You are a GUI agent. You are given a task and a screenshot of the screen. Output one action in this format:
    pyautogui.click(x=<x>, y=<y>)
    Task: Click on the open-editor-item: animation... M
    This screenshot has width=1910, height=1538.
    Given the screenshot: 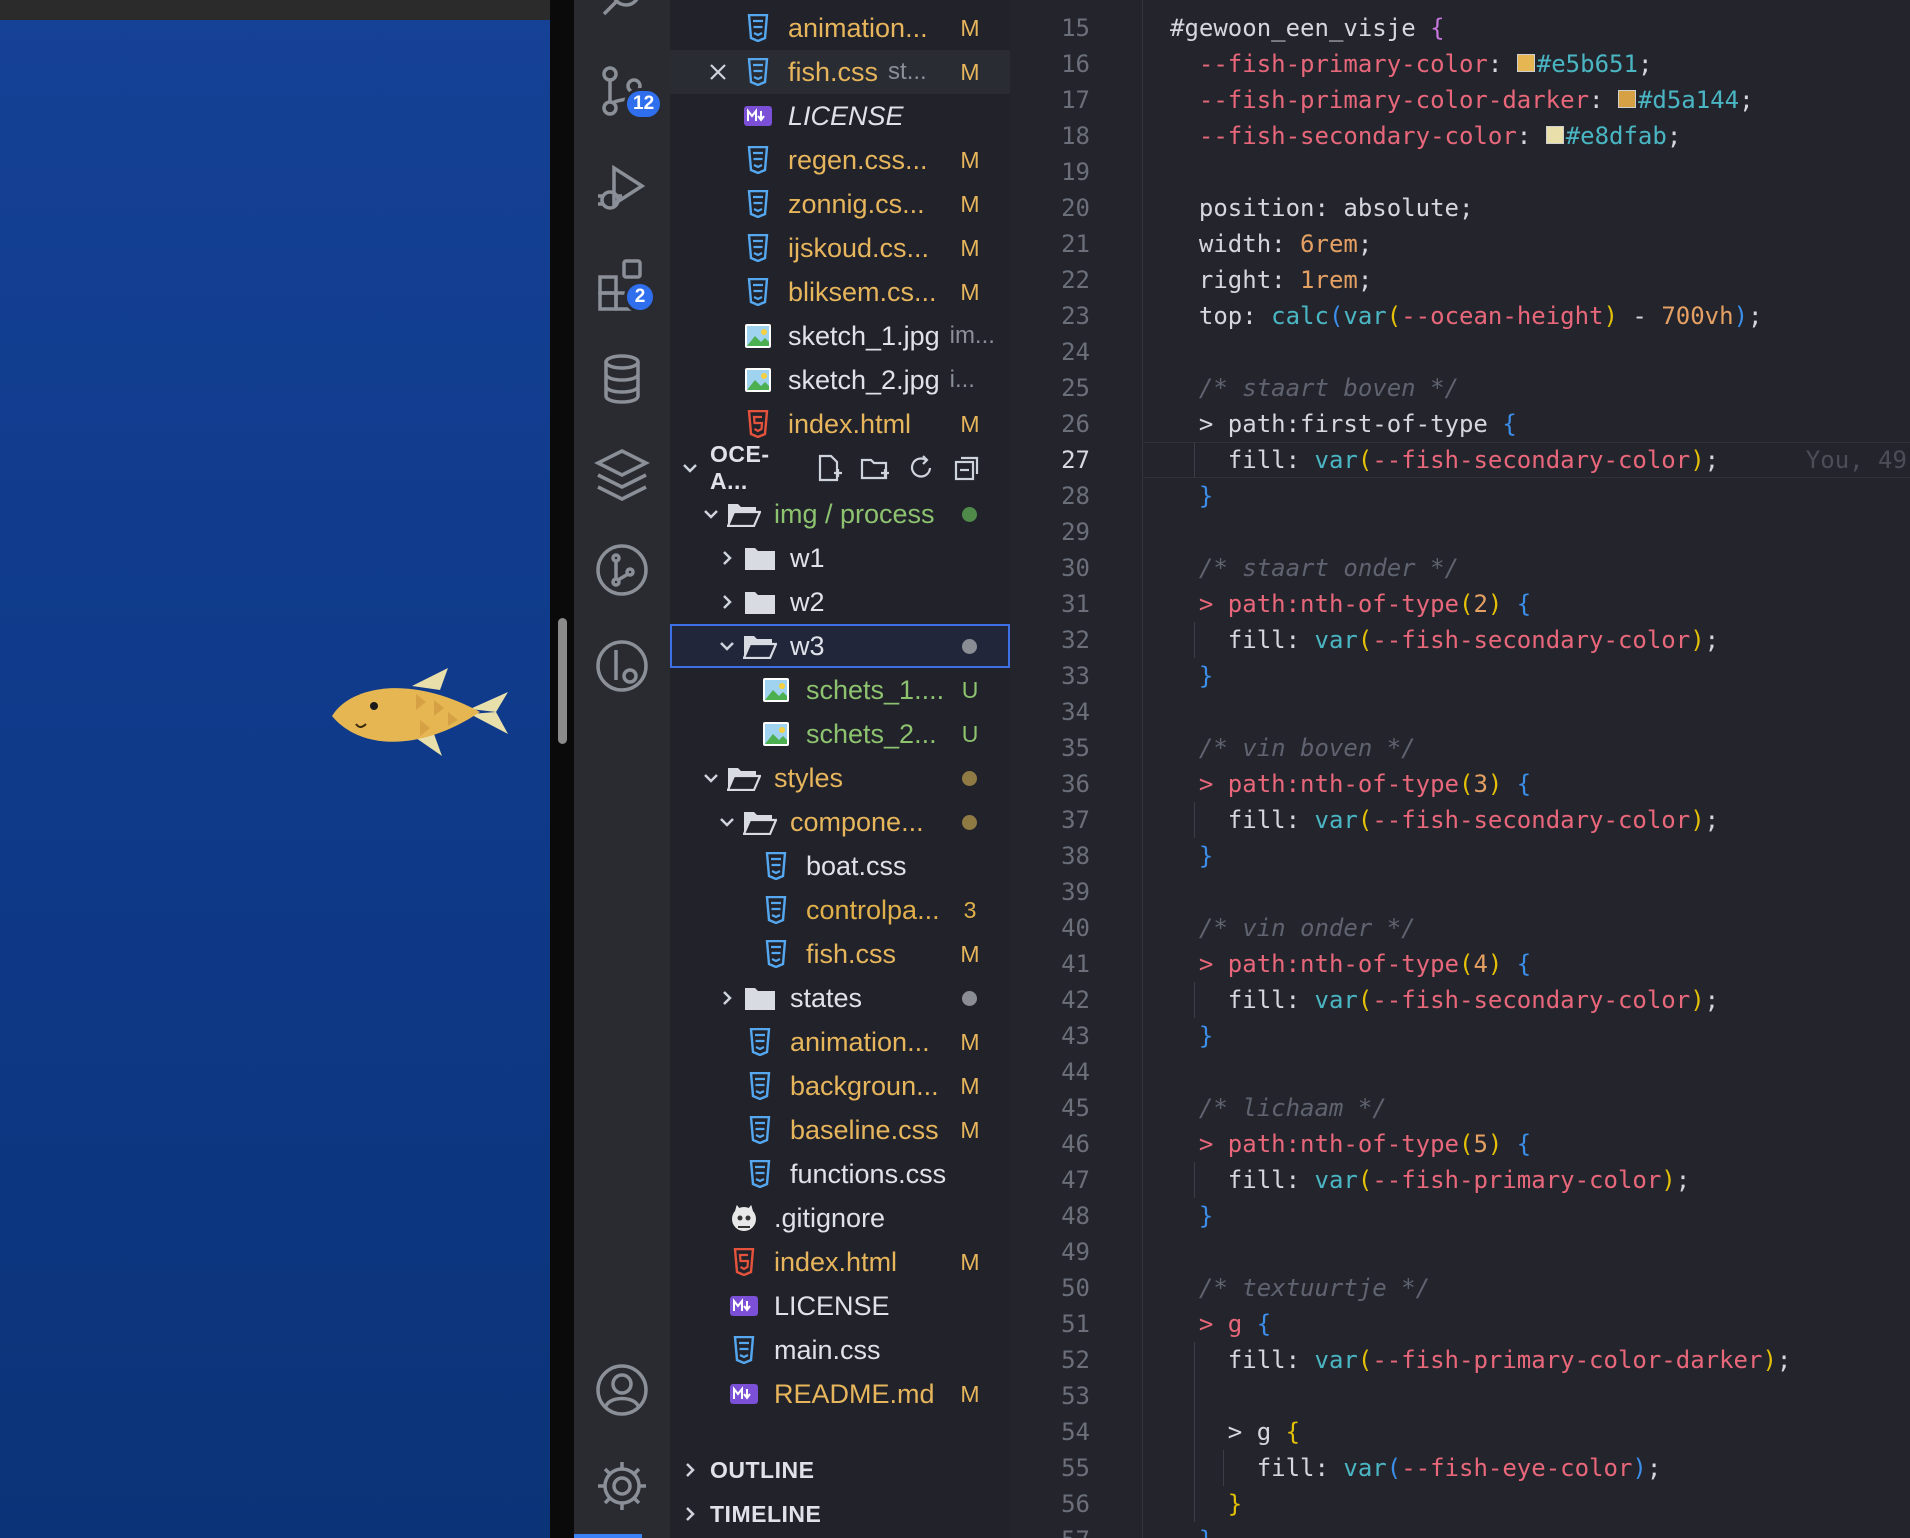 What is the action you would take?
    pyautogui.click(x=840, y=28)
    